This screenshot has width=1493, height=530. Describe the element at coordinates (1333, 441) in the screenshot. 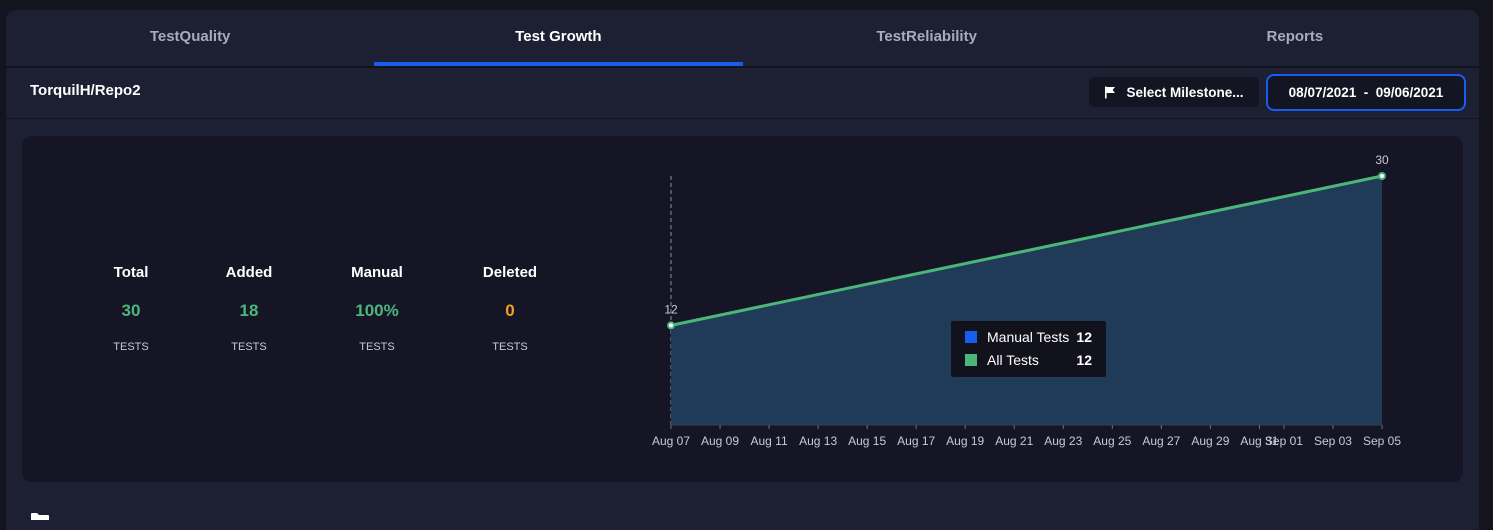

I see `x-tick-label: Sep 03` at that location.